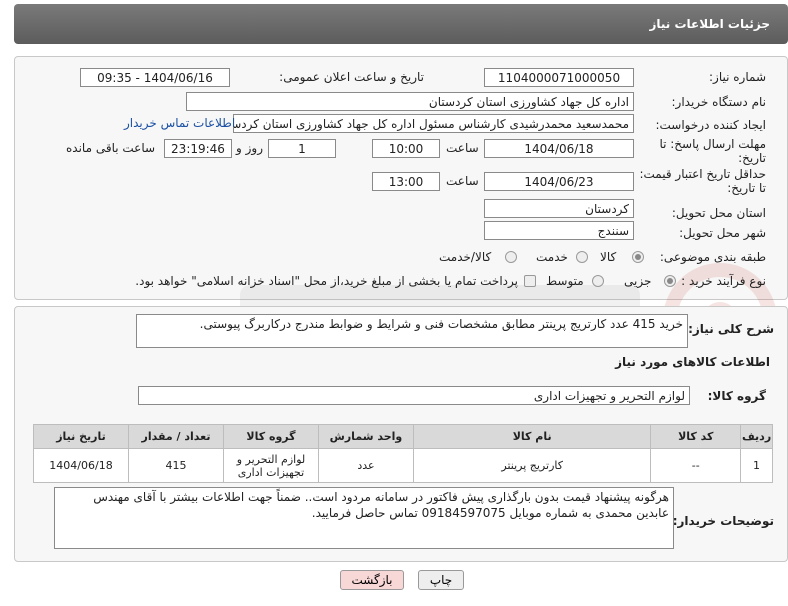 The height and width of the screenshot is (606, 788). I want to click on category-radio-service, so click(582, 257).